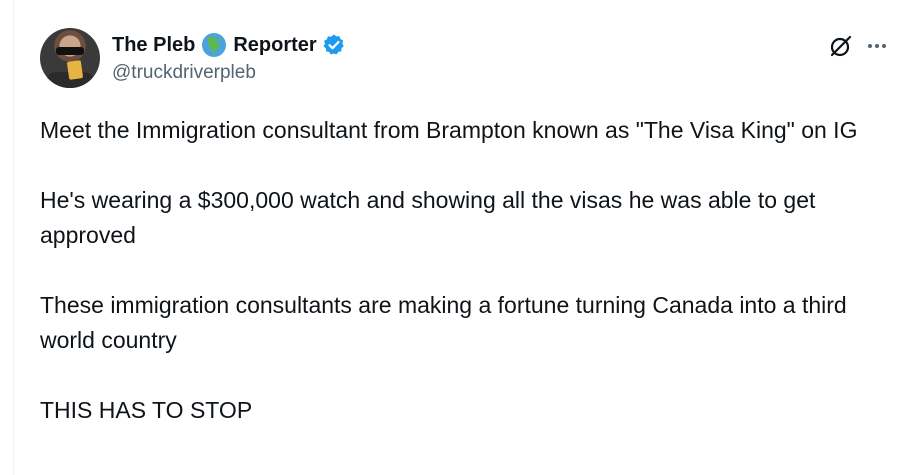 Image resolution: width=916 pixels, height=475 pixels. I want to click on display-name: The Pleb Reporter, so click(214, 45).